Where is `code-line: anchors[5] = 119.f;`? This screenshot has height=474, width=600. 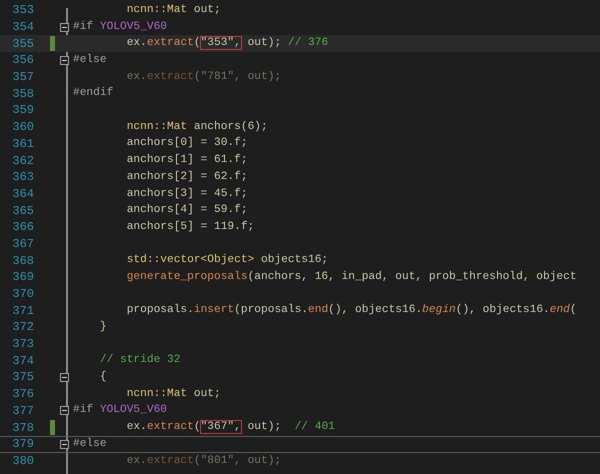 code-line: anchors[5] = 119.f; is located at coordinates (190, 227).